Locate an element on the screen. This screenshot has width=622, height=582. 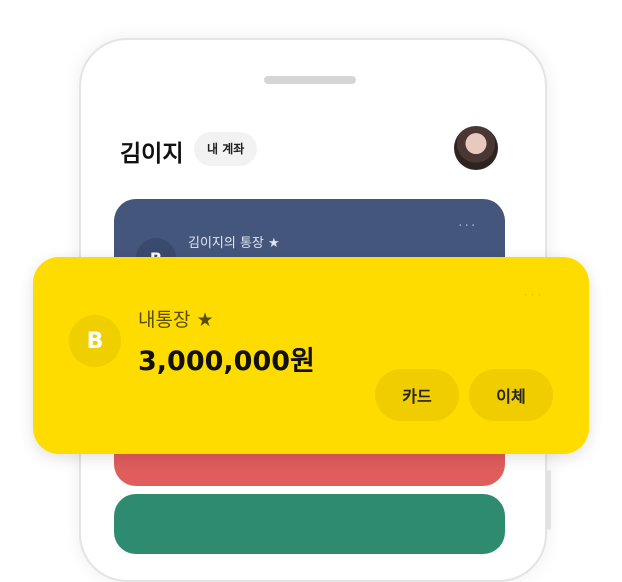
my-account-chip: 내 계좌 is located at coordinates (226, 149).